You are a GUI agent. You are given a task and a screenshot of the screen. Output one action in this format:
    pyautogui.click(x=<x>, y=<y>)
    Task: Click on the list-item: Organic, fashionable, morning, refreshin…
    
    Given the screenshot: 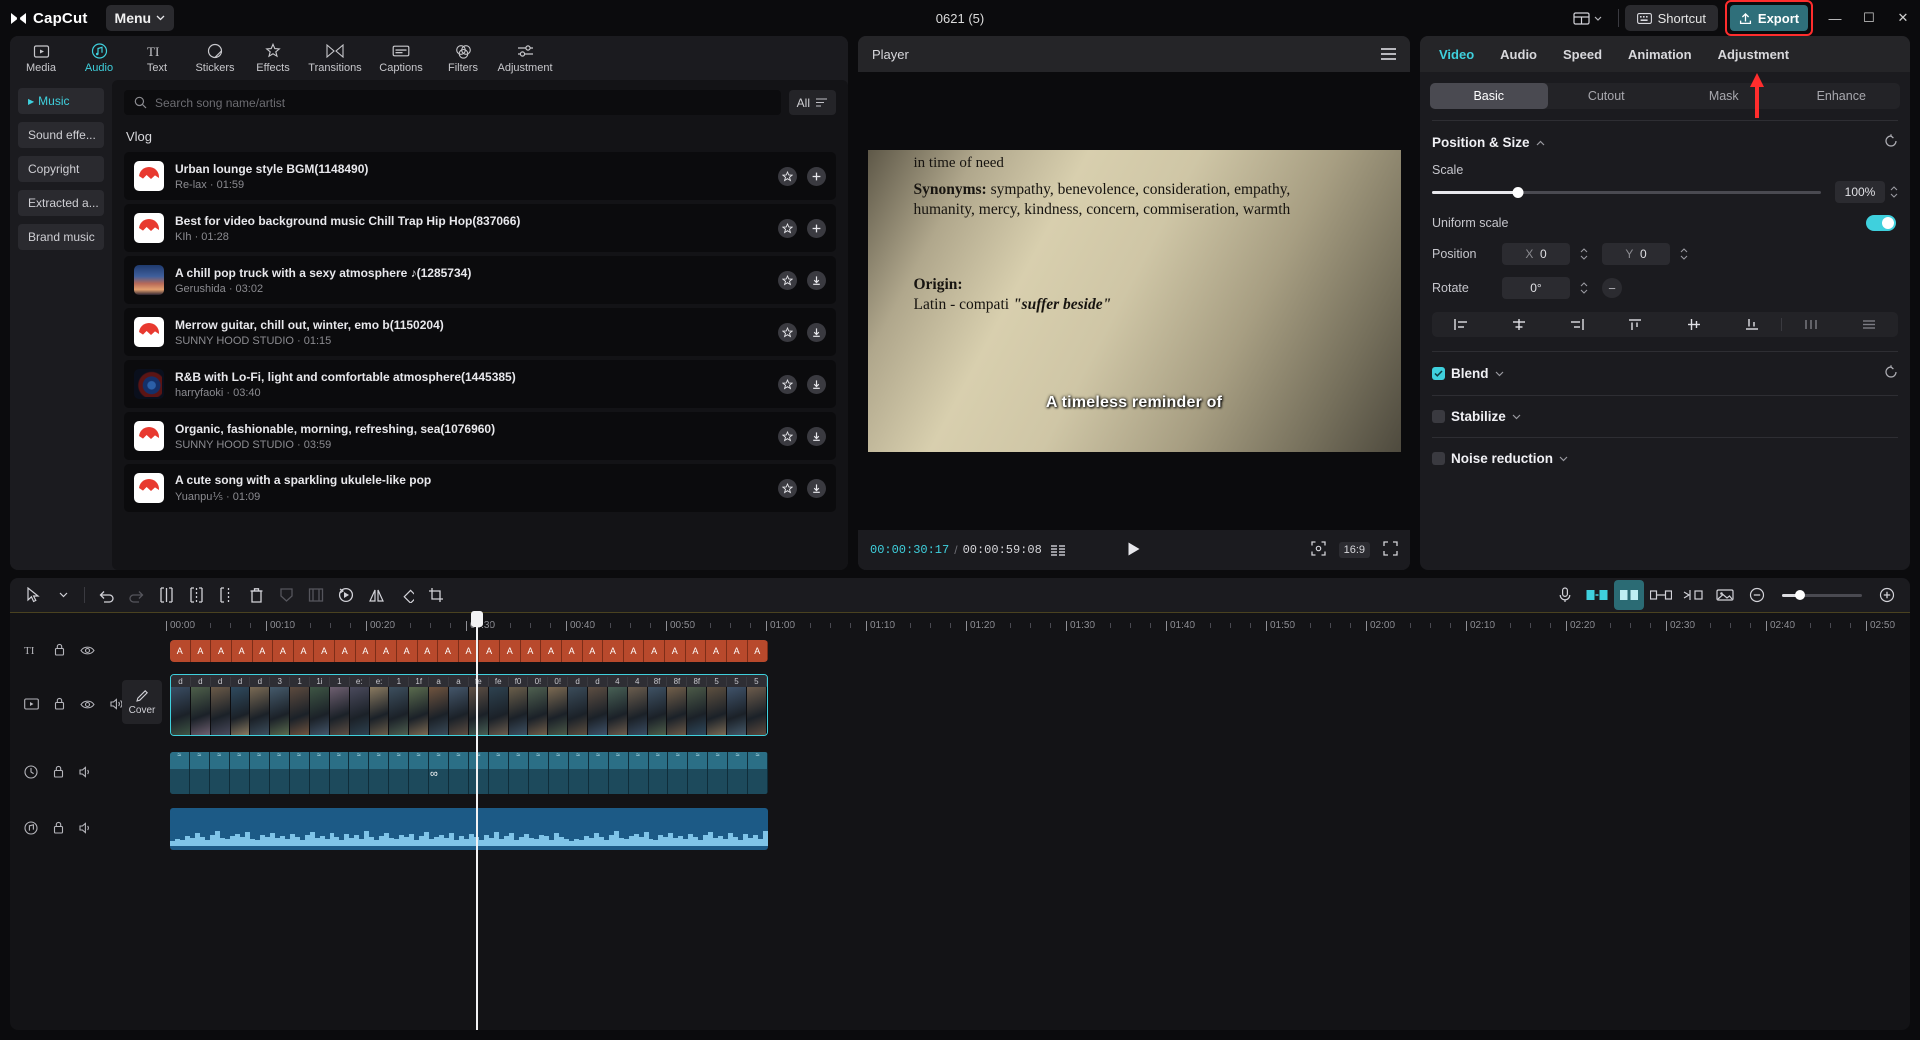 What is the action you would take?
    pyautogui.click(x=480, y=436)
    